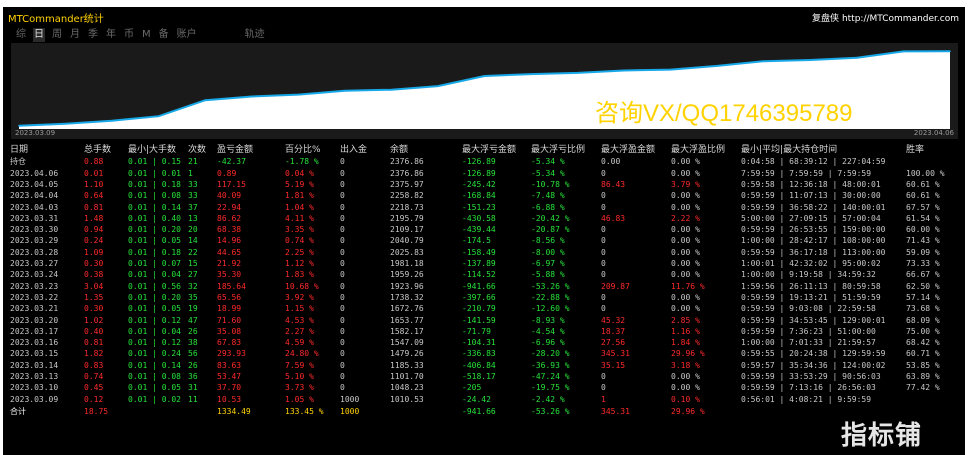 Image resolution: width=968 pixels, height=455 pixels. I want to click on cell-col-11: 11.76 %, so click(688, 286).